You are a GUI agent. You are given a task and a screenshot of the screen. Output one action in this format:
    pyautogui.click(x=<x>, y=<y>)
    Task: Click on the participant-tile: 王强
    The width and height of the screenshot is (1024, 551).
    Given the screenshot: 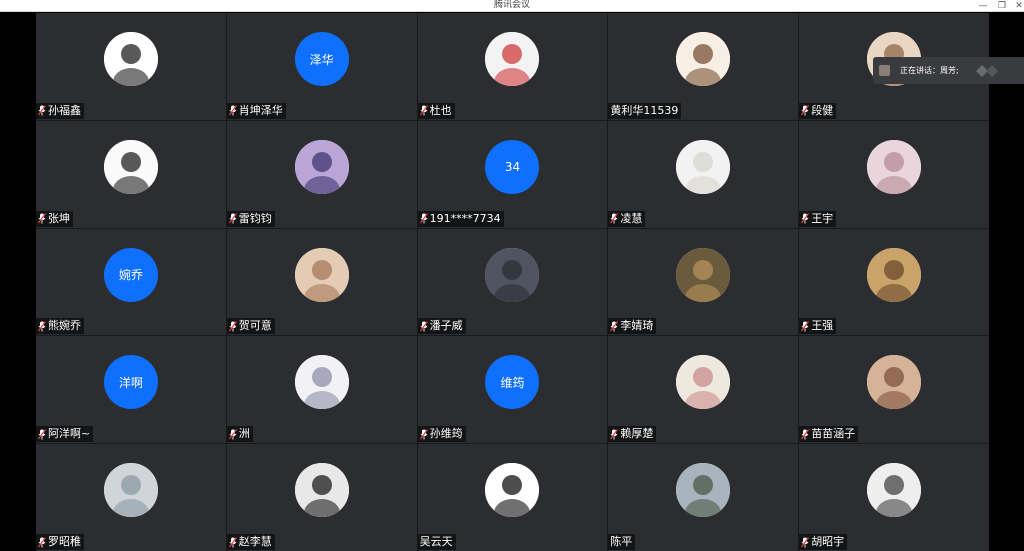 What is the action you would take?
    pyautogui.click(x=894, y=282)
    